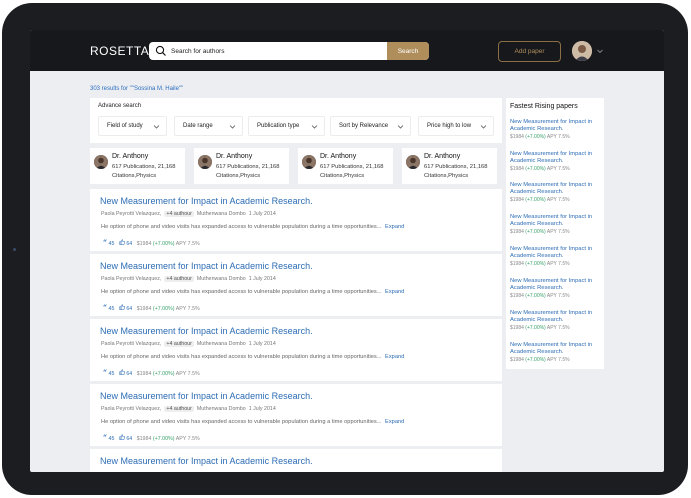 The height and width of the screenshot is (498, 691). I want to click on filter-label: Publication type, so click(278, 126).